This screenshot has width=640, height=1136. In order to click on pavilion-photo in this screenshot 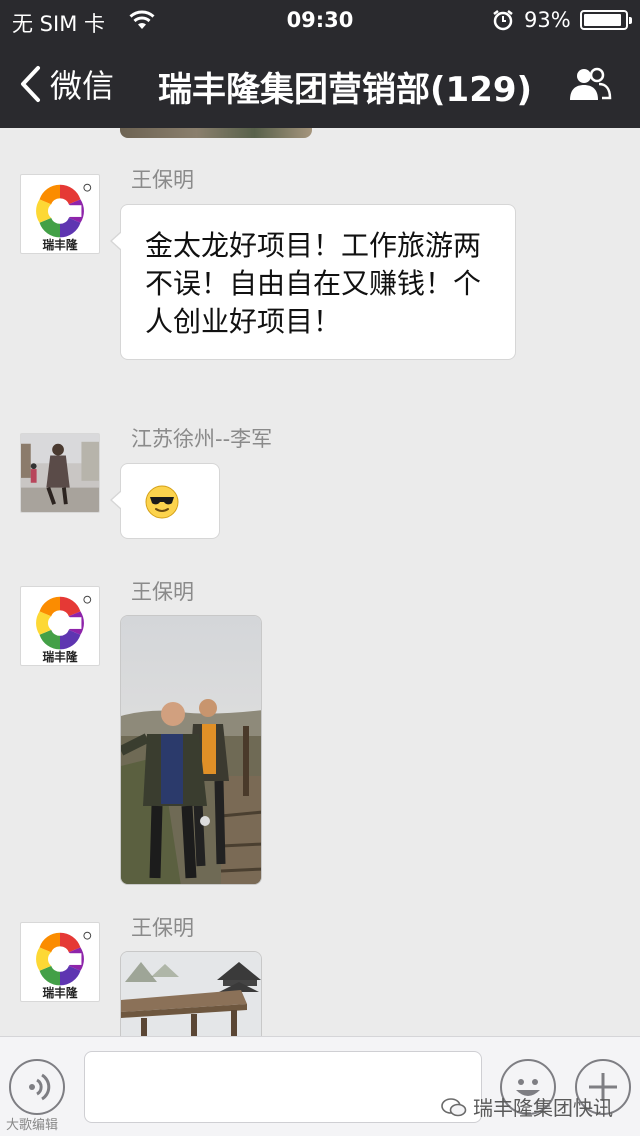, I will do `click(191, 994)`.